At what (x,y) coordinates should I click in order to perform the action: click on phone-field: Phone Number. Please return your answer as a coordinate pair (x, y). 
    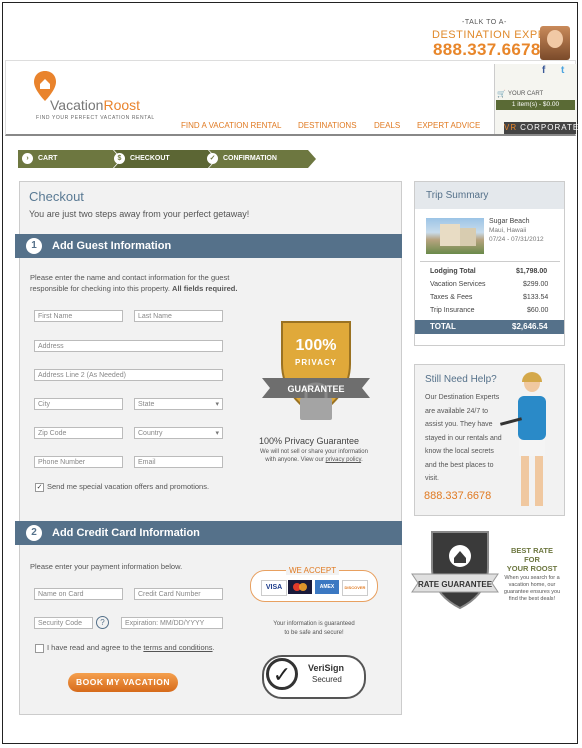
    Looking at the image, I should click on (78, 462).